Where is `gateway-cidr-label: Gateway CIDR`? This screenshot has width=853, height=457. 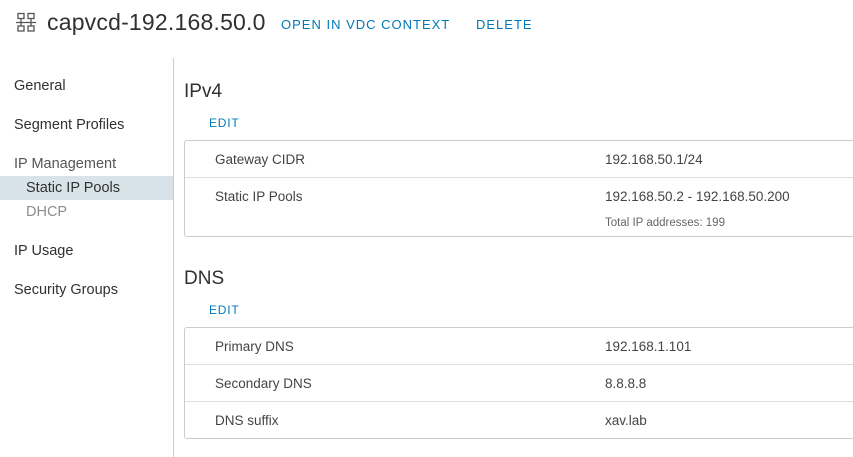 gateway-cidr-label: Gateway CIDR is located at coordinates (260, 159).